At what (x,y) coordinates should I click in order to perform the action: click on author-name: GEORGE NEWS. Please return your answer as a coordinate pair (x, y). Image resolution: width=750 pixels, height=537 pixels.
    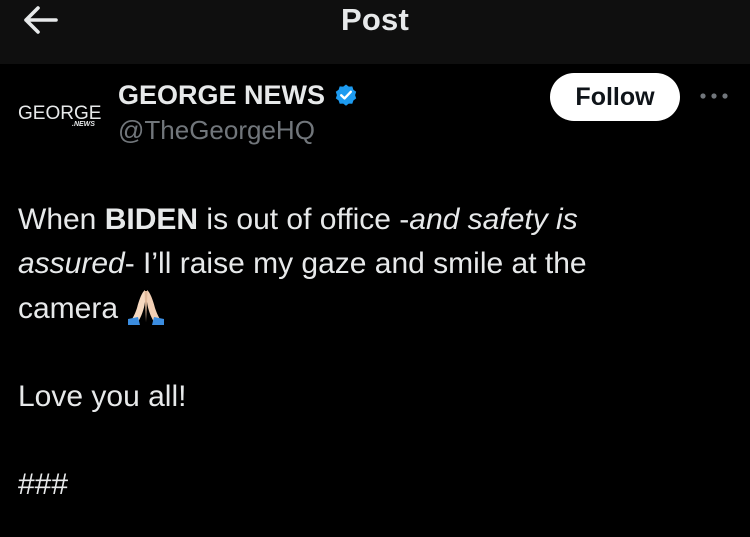
    Looking at the image, I should click on (238, 95).